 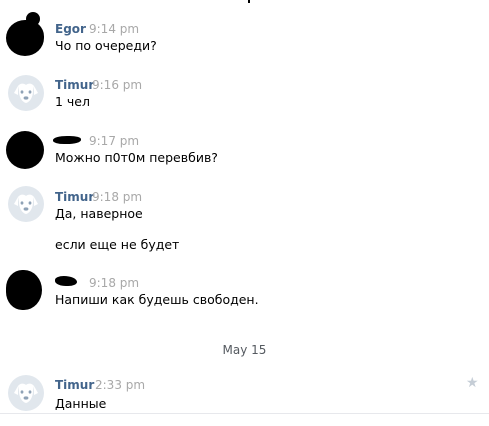 I want to click on star-icon: ★, so click(x=472, y=383).